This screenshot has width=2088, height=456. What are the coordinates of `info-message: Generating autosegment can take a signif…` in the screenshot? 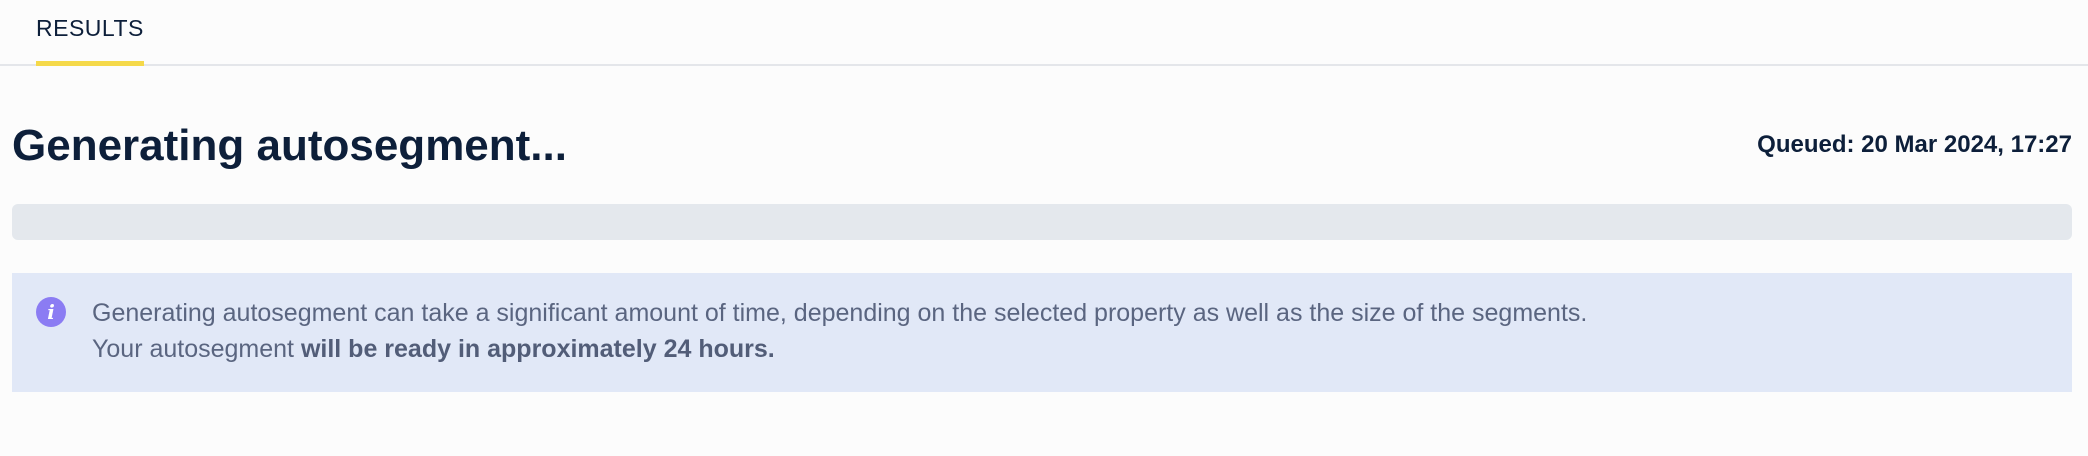 It's located at (839, 331).